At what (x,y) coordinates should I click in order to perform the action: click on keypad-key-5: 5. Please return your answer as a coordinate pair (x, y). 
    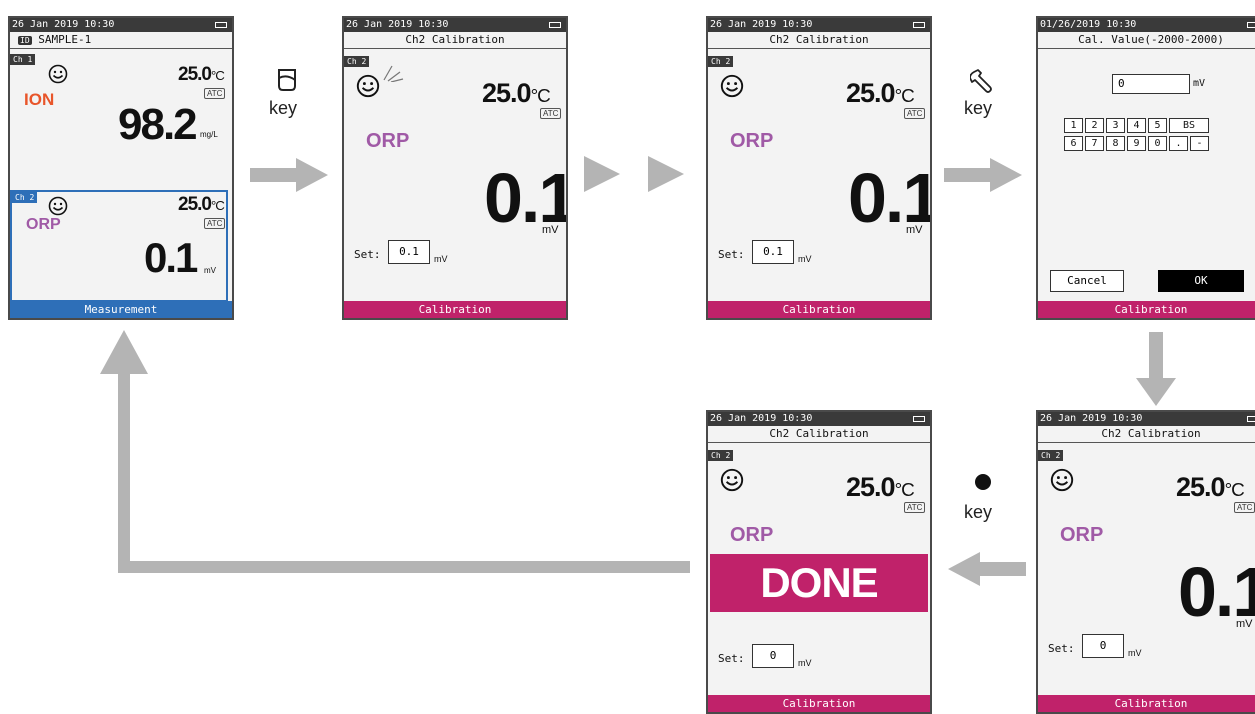
    Looking at the image, I should click on (1157, 125).